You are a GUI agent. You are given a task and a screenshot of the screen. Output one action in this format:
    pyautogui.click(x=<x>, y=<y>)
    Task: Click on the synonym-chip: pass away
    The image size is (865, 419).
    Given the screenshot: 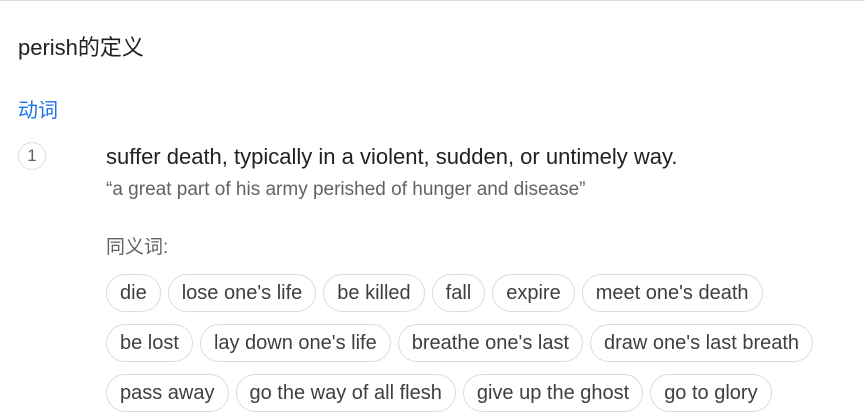 What is the action you would take?
    pyautogui.click(x=167, y=393)
    